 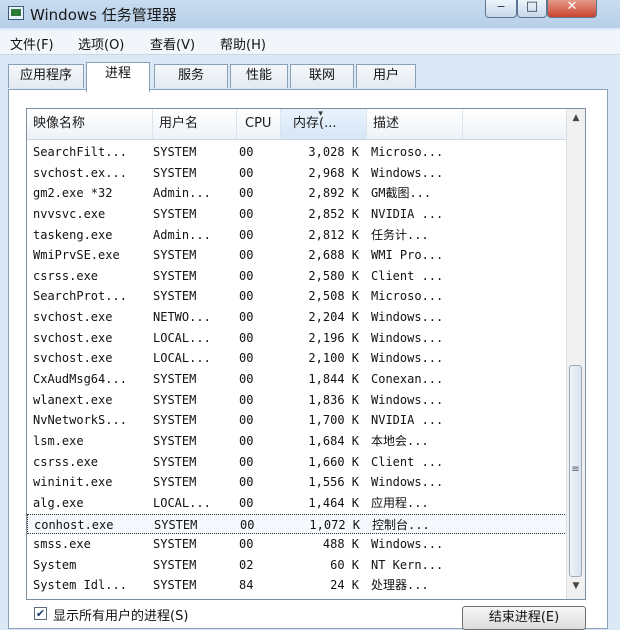 What do you see at coordinates (246, 585) in the screenshot?
I see `process-cpu-cell: 84` at bounding box center [246, 585].